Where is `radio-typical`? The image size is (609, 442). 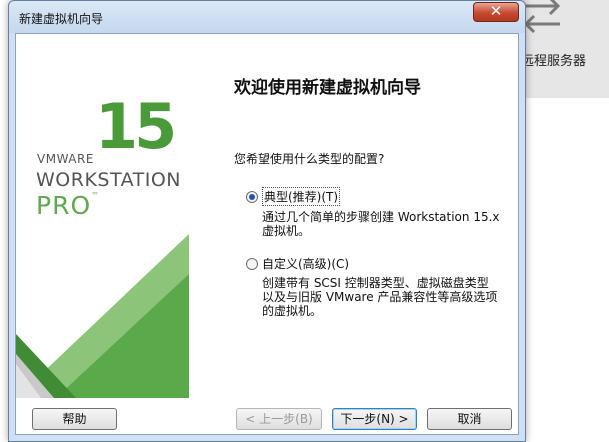
radio-typical is located at coordinates (252, 196).